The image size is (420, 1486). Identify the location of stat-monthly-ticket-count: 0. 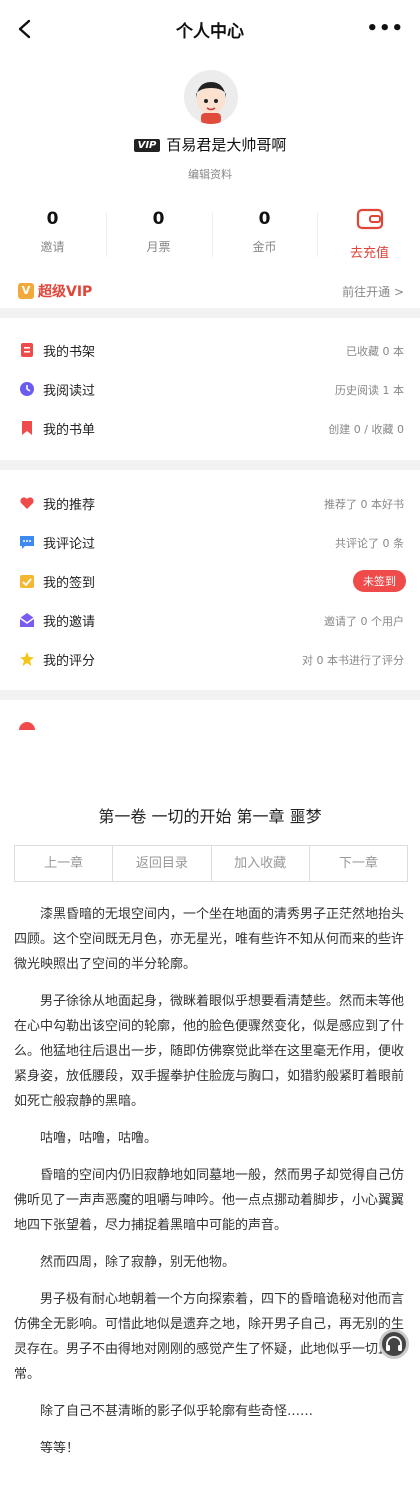
(158, 219).